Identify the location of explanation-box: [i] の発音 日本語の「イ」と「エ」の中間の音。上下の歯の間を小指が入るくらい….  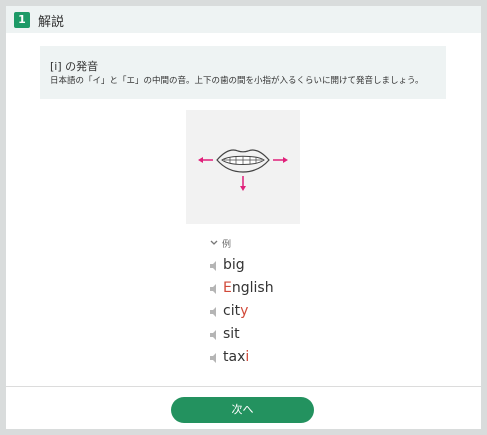
(243, 72).